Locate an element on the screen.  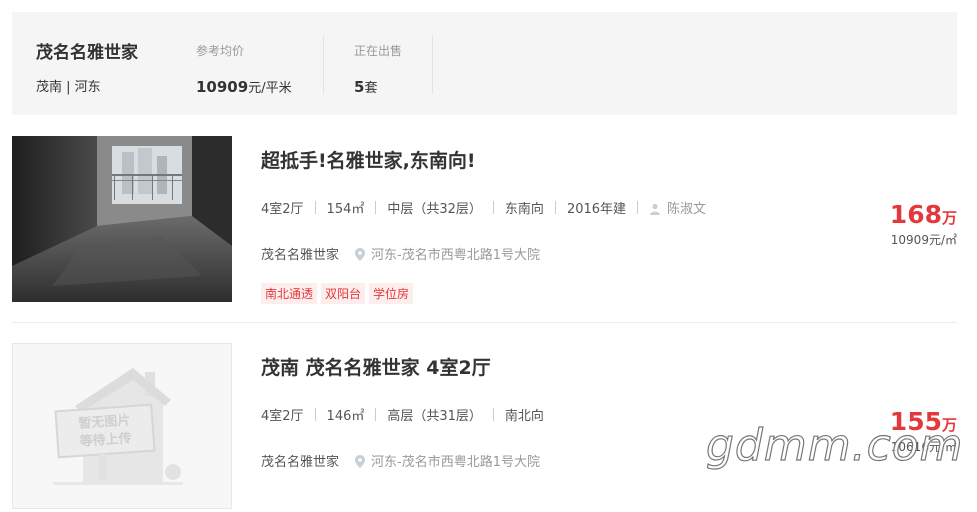
listing-photo-placeholder: 暂无图片 等待上传 is located at coordinates (122, 426).